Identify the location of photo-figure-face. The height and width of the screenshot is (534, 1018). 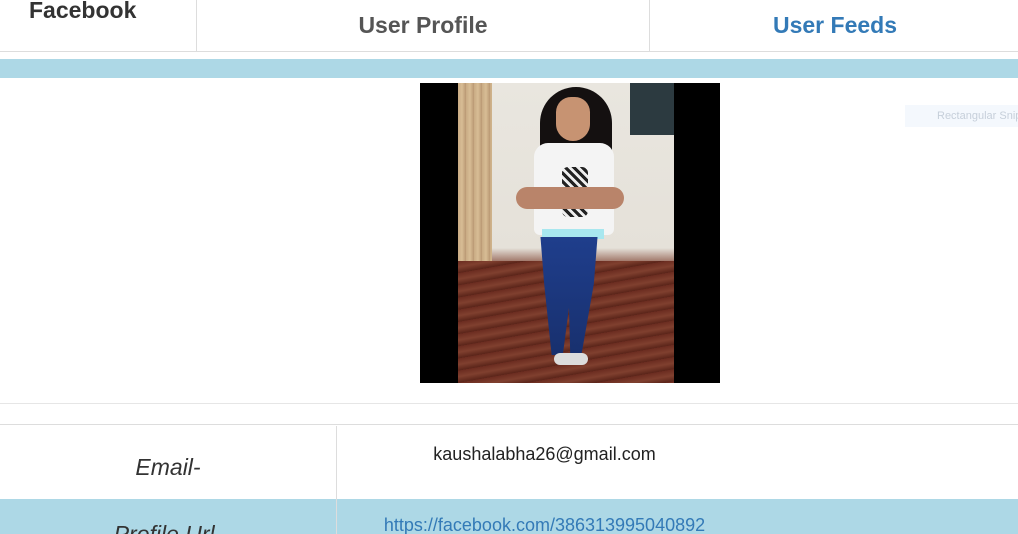
(573, 119).